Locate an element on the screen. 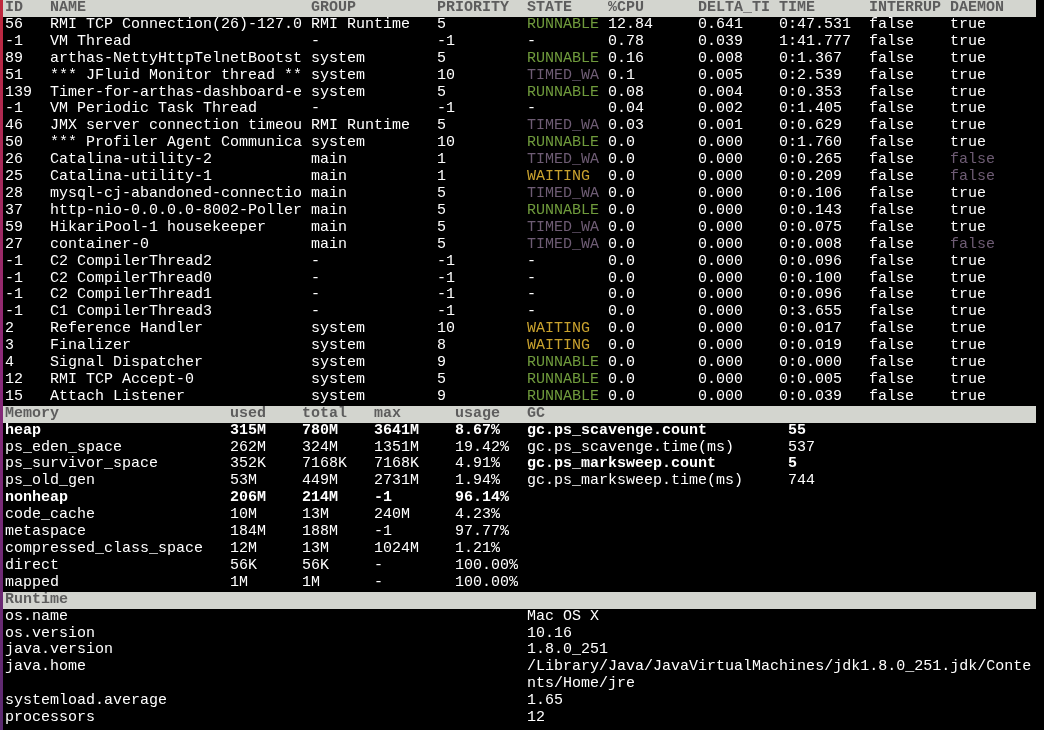 The height and width of the screenshot is (730, 1044). table-cell-text: arthas-NettyHttpTelnetBootst is located at coordinates (177, 59).